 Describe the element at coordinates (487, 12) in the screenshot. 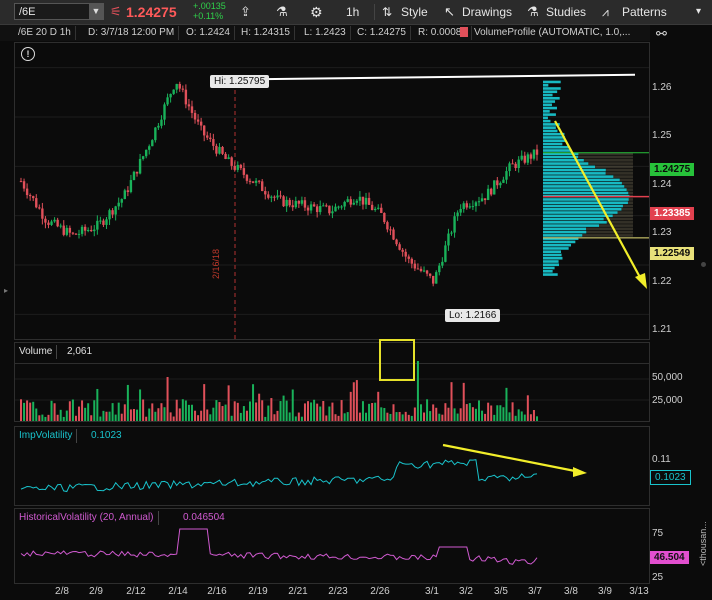

I see `drawings-button: Drawings` at that location.